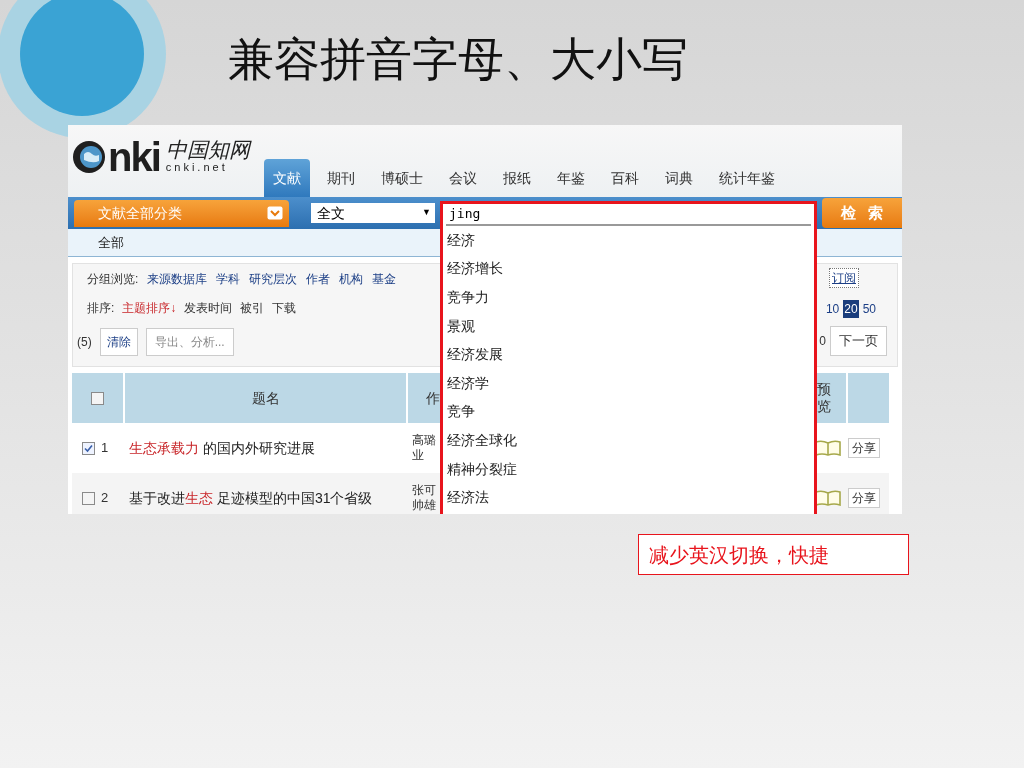  Describe the element at coordinates (424, 490) in the screenshot. I see `author-text: 张可` at that location.